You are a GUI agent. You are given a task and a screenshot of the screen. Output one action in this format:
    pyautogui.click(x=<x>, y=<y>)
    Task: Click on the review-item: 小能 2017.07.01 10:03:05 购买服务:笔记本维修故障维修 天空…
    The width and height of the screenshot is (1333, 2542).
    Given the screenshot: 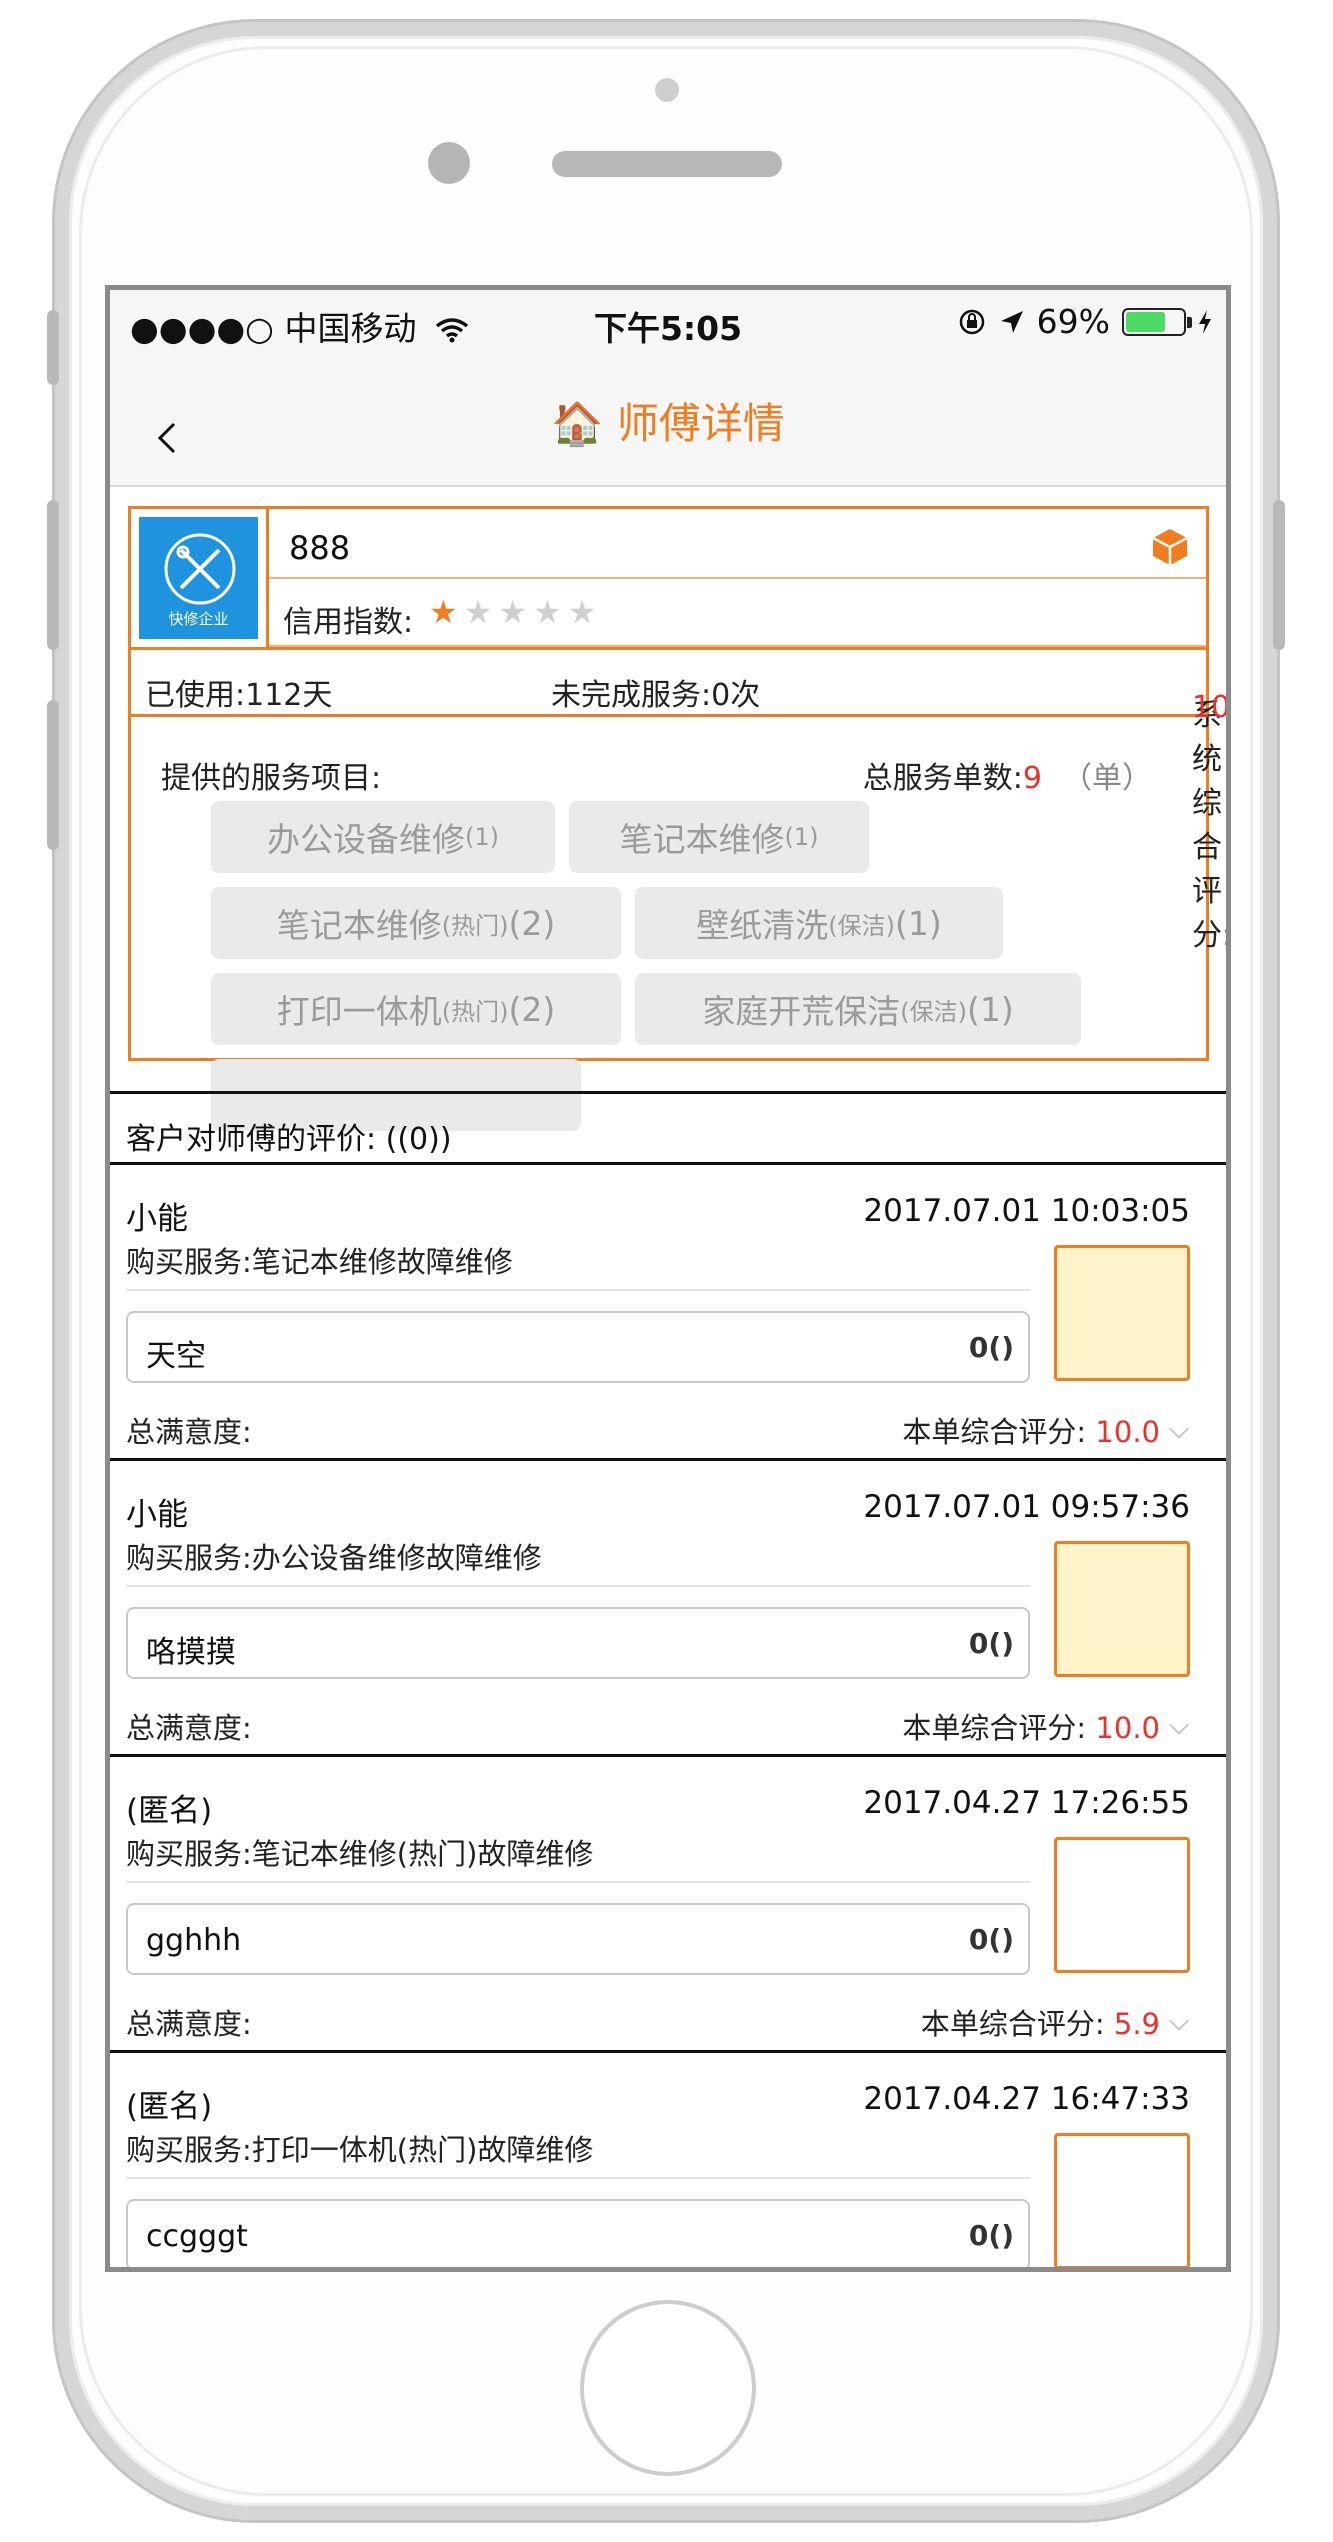 What is the action you would take?
    pyautogui.click(x=668, y=1313)
    